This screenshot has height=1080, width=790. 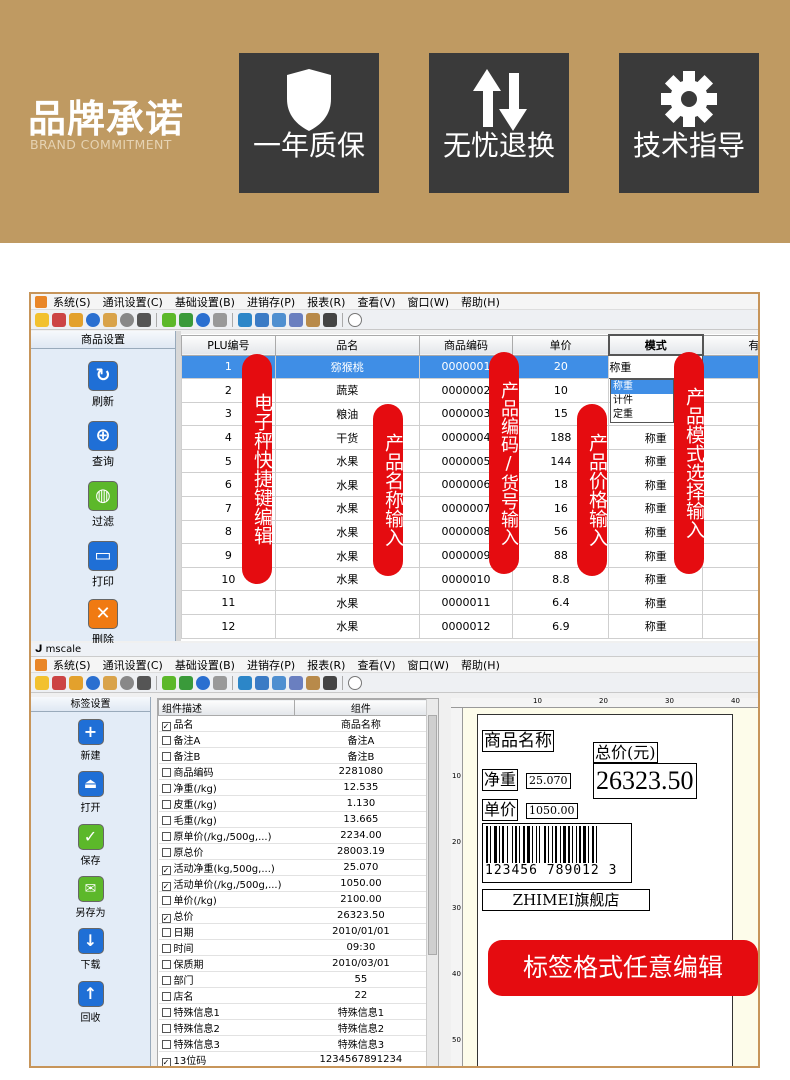 I want to click on clock-icon, so click(x=127, y=682).